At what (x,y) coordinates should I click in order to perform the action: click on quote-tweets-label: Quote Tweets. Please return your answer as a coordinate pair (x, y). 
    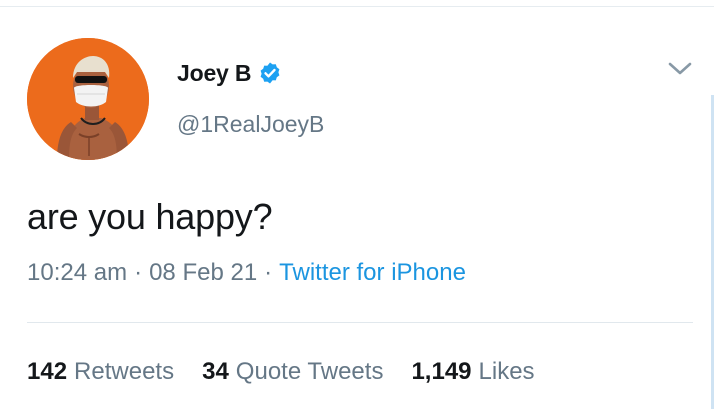
    Looking at the image, I should click on (309, 371).